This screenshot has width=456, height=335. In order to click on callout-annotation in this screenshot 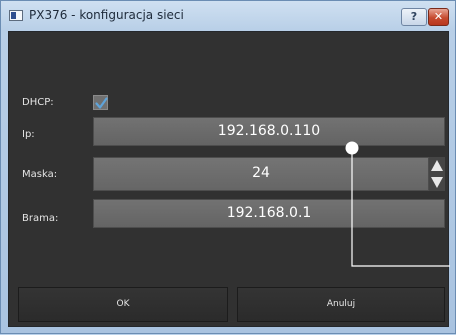, I will do `click(397, 204)`.